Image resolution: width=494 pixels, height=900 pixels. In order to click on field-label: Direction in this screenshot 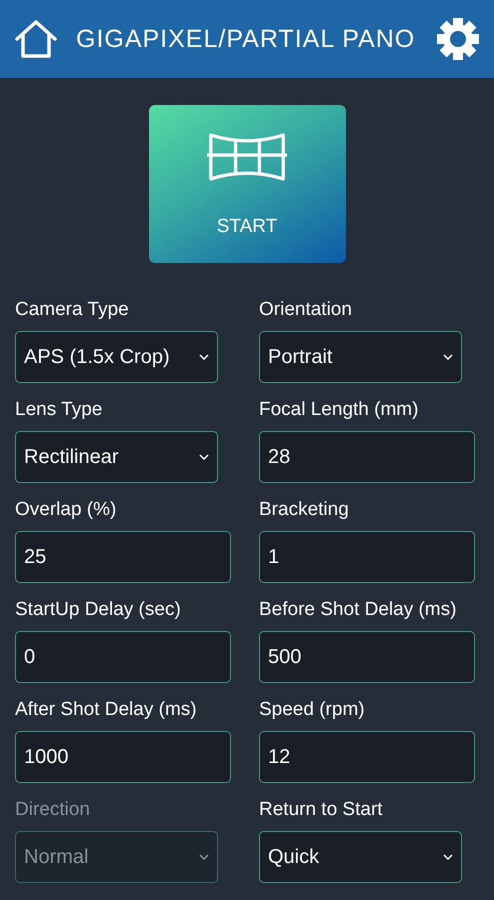, I will do `click(53, 810)`.